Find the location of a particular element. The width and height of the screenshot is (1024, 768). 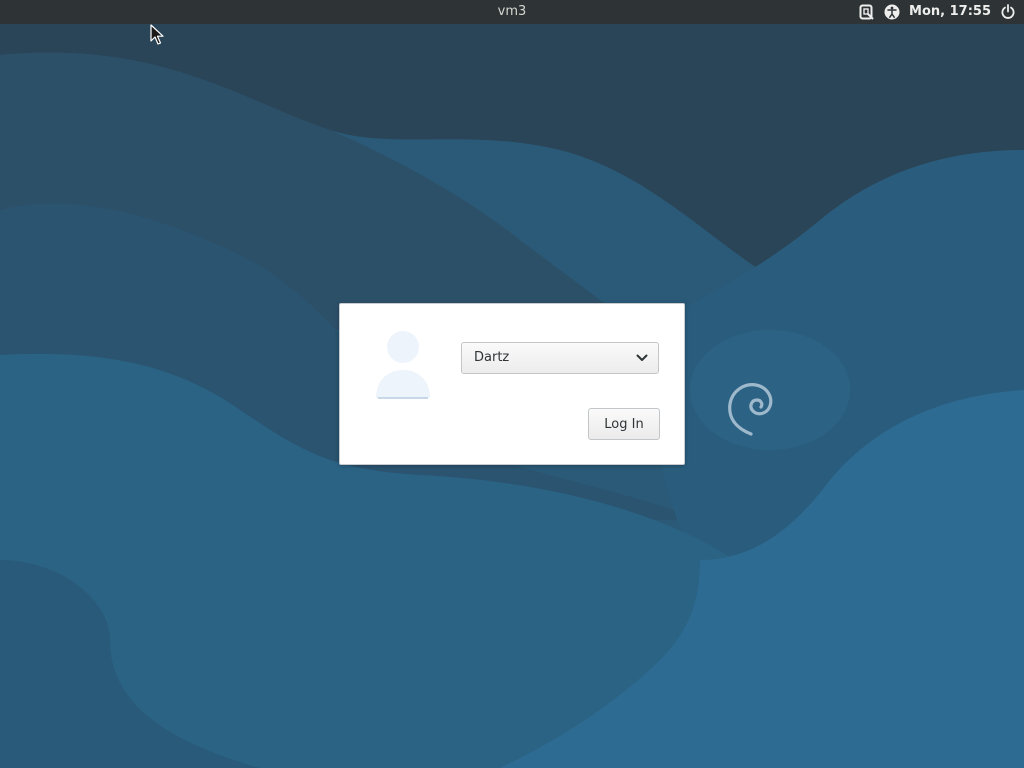

power-icon is located at coordinates (1008, 12).